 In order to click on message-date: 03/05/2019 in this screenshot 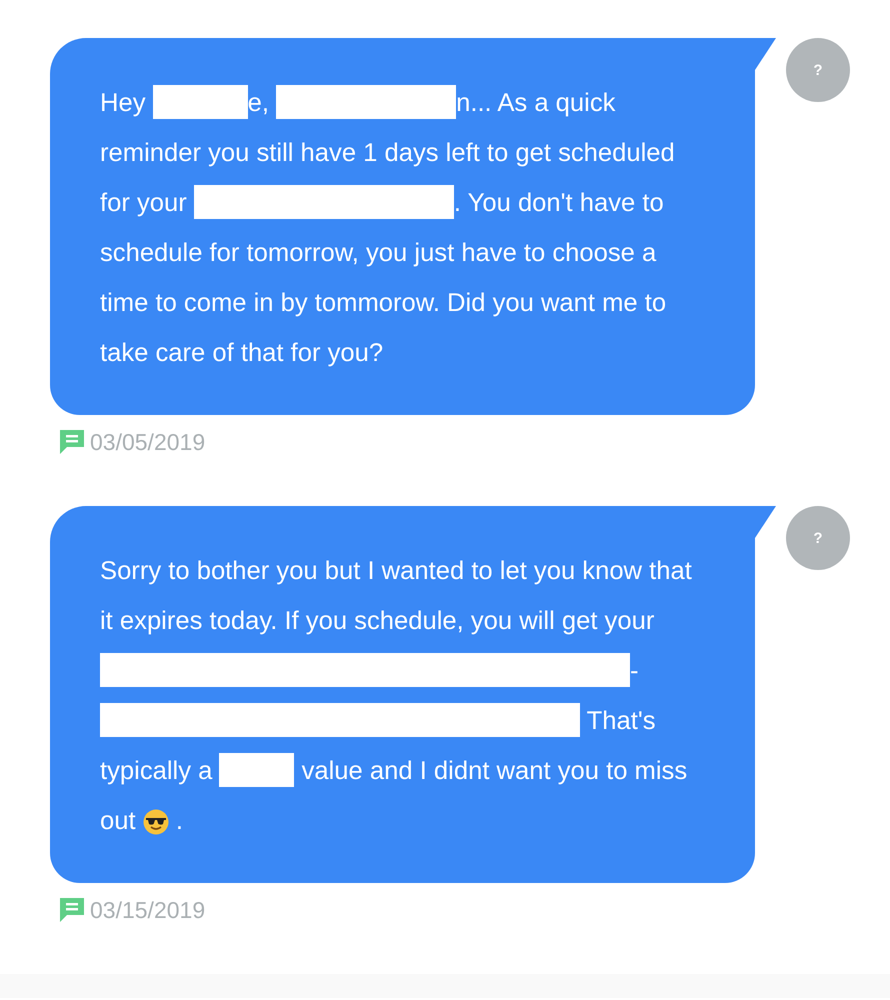, I will do `click(148, 442)`.